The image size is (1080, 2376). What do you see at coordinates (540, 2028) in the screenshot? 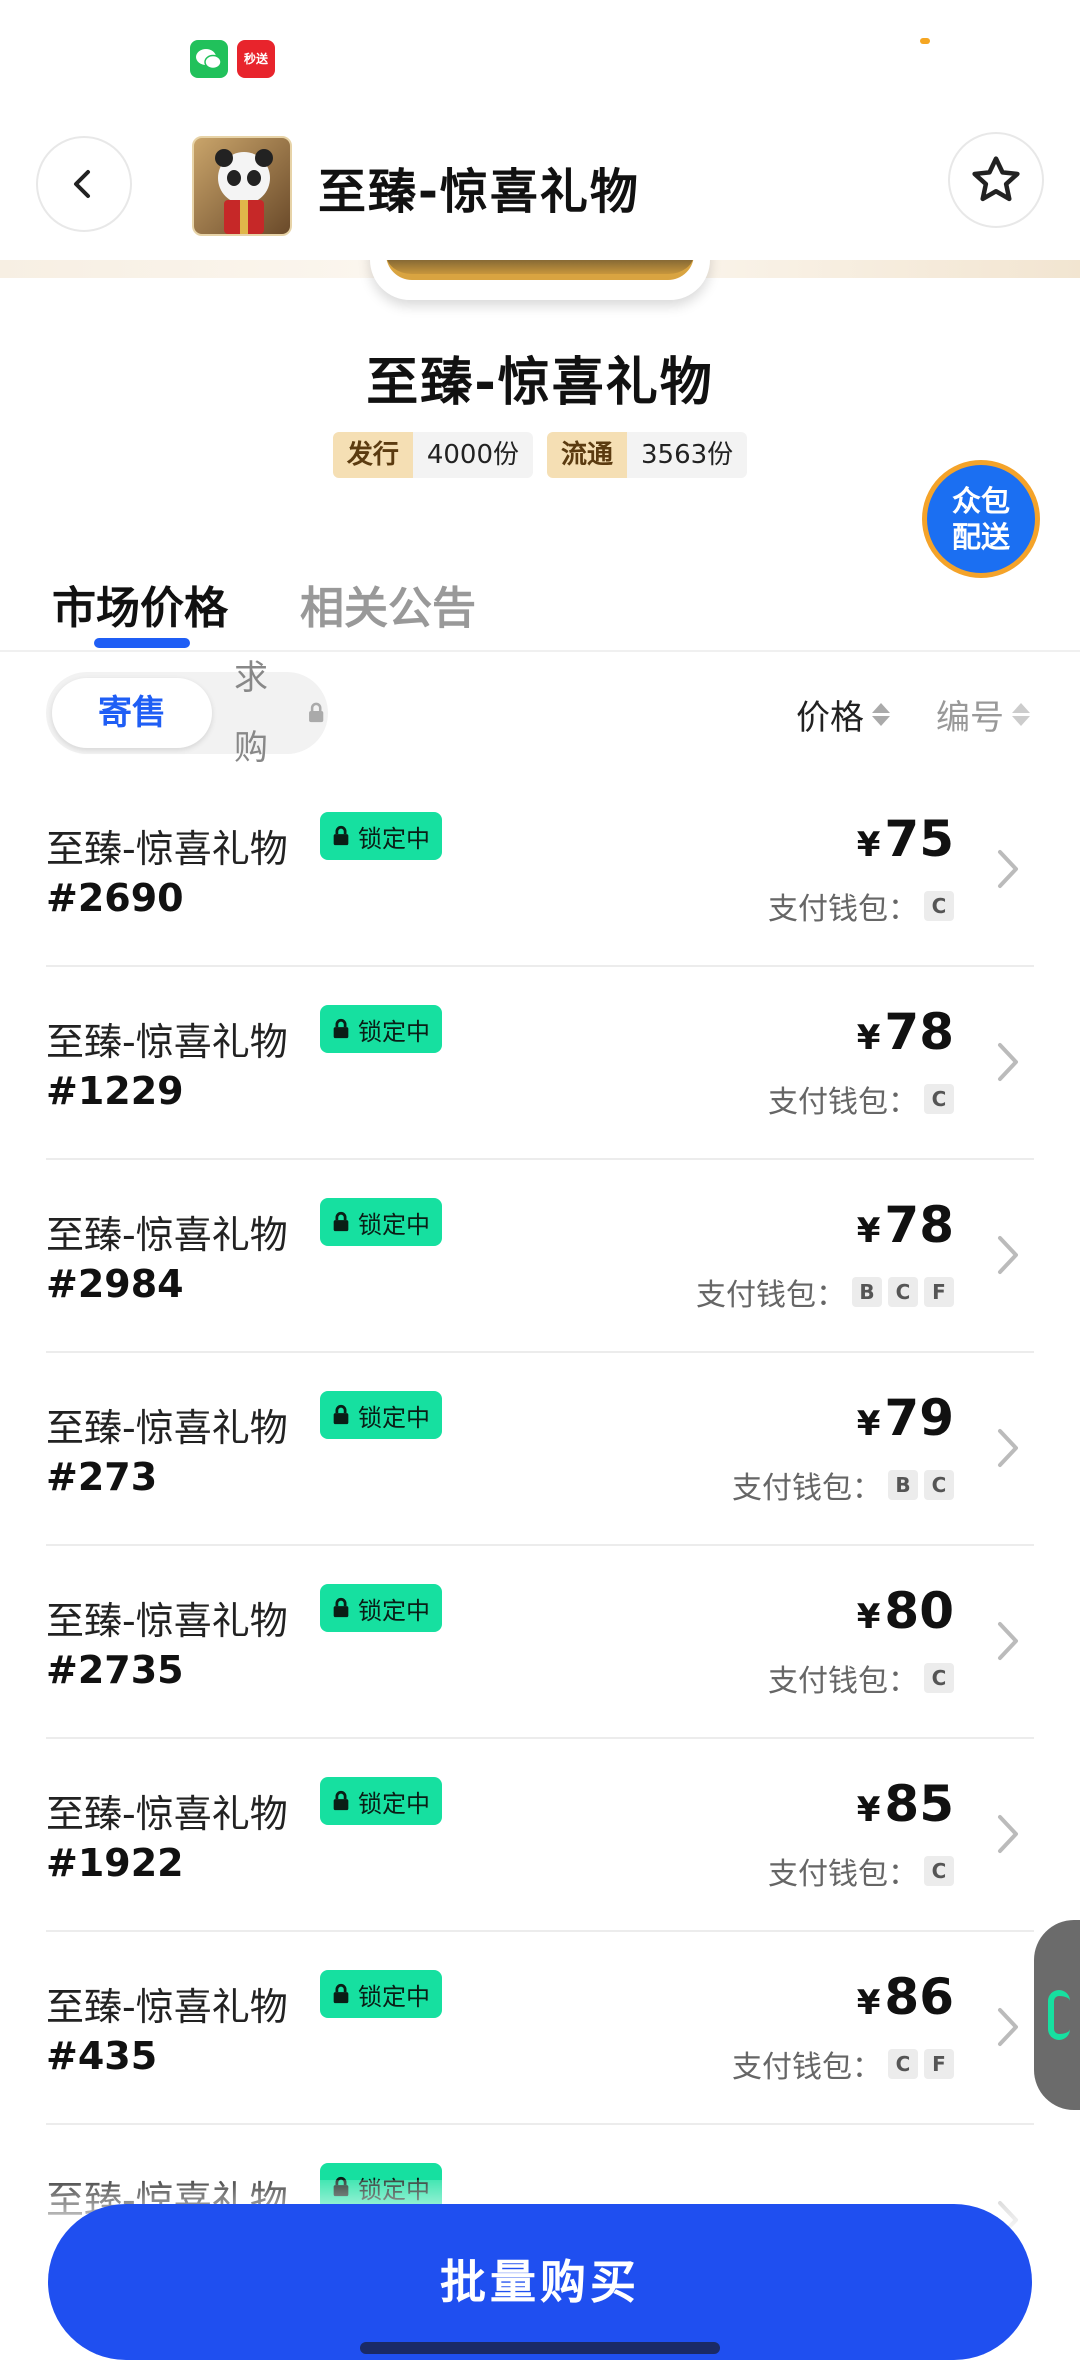
I see `listing-row: 至臻-惊喜礼物 锁定中 #435 ¥ 86 支付钱包： CF` at bounding box center [540, 2028].